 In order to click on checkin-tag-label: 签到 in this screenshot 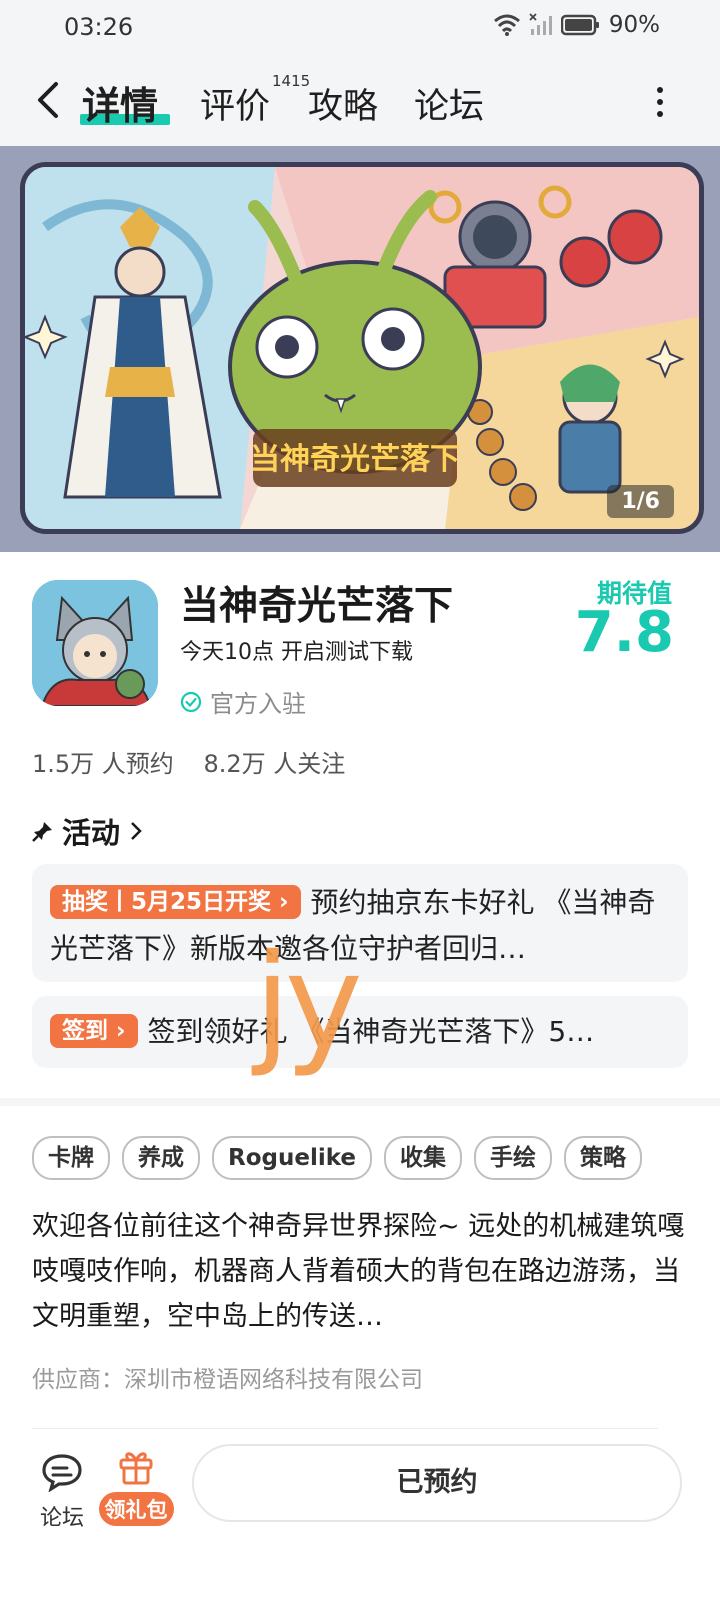, I will do `click(85, 1031)`.